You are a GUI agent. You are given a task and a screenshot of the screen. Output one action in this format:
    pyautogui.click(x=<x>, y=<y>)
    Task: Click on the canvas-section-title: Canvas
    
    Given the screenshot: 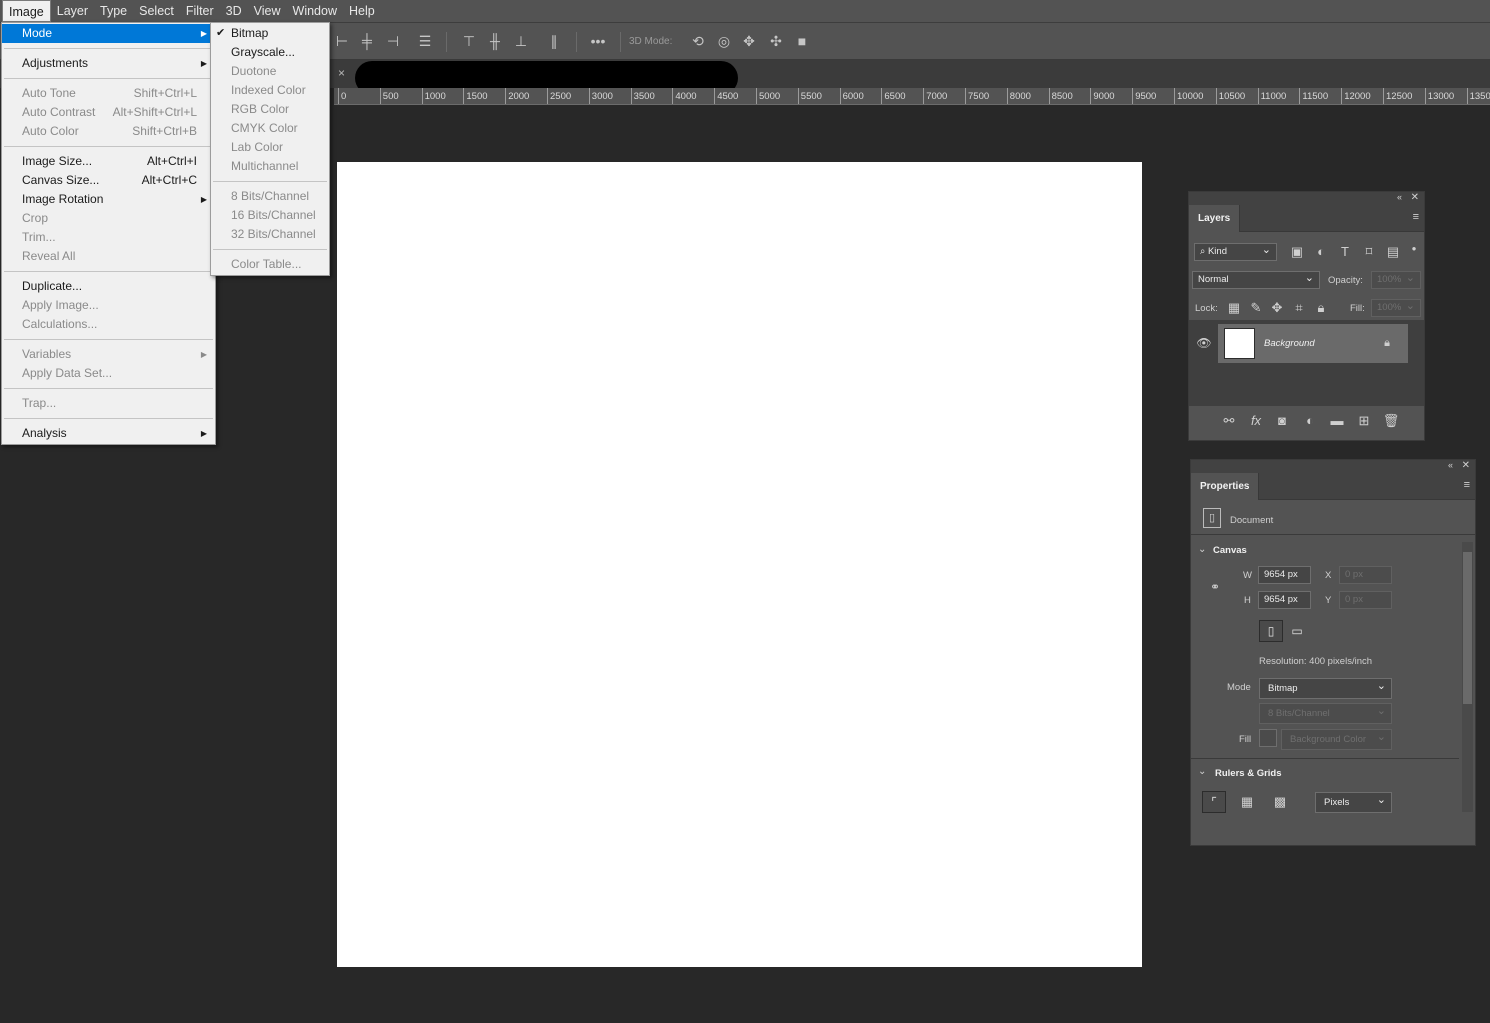 What is the action you would take?
    pyautogui.click(x=1230, y=550)
    